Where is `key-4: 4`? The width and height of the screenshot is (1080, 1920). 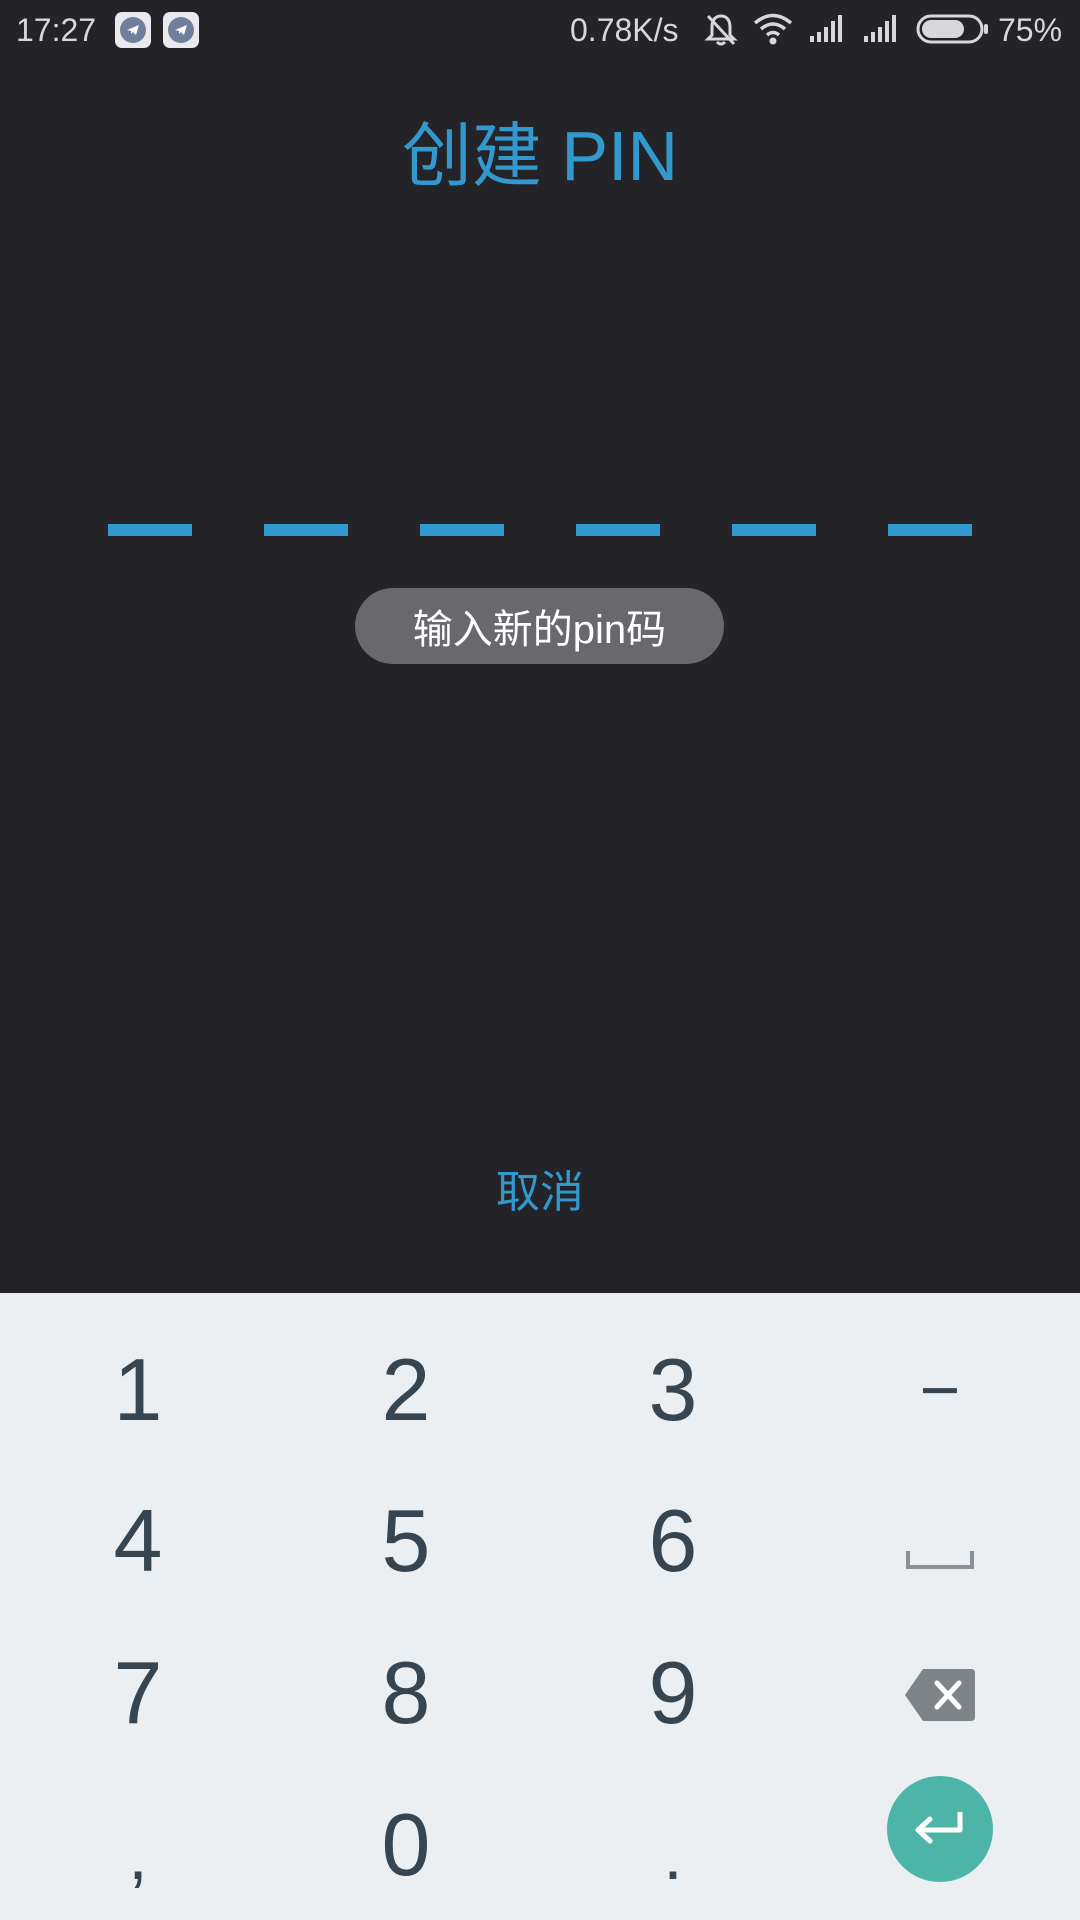 key-4: 4 is located at coordinates (138, 1541).